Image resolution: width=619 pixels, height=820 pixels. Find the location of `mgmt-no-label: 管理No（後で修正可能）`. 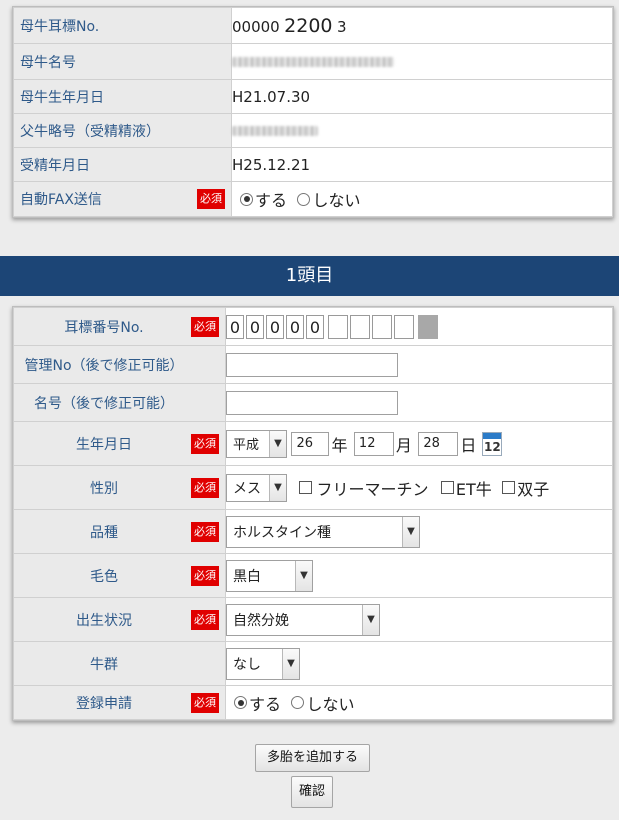

mgmt-no-label: 管理No（後で修正可能） is located at coordinates (104, 365).